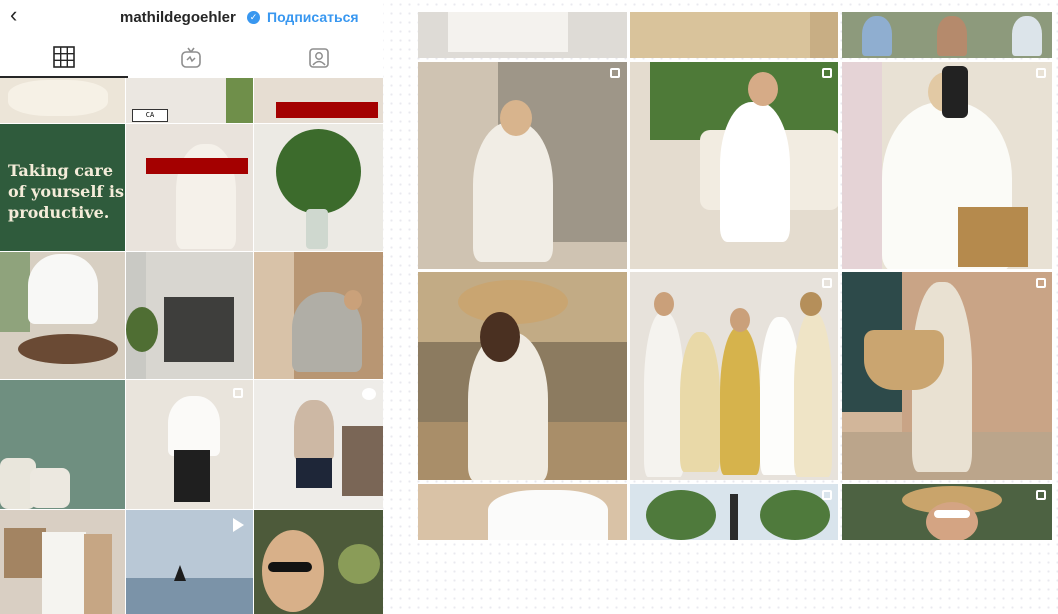  I want to click on video-play-icon, so click(238, 525).